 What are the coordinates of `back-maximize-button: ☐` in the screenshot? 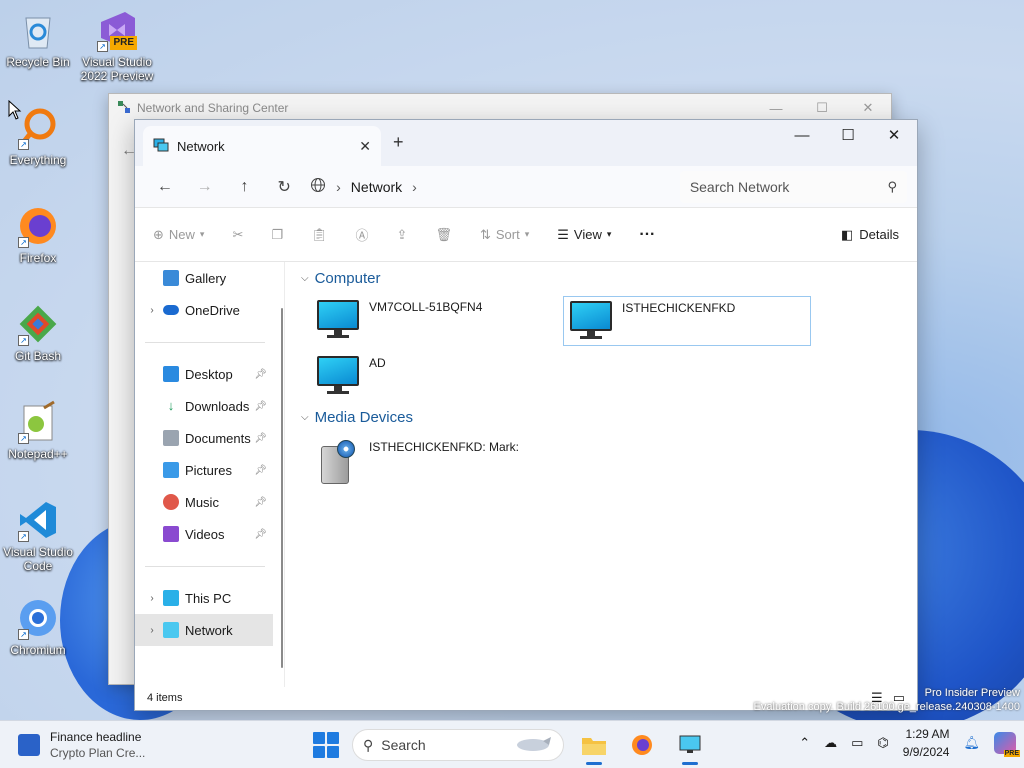 It's located at (822, 108).